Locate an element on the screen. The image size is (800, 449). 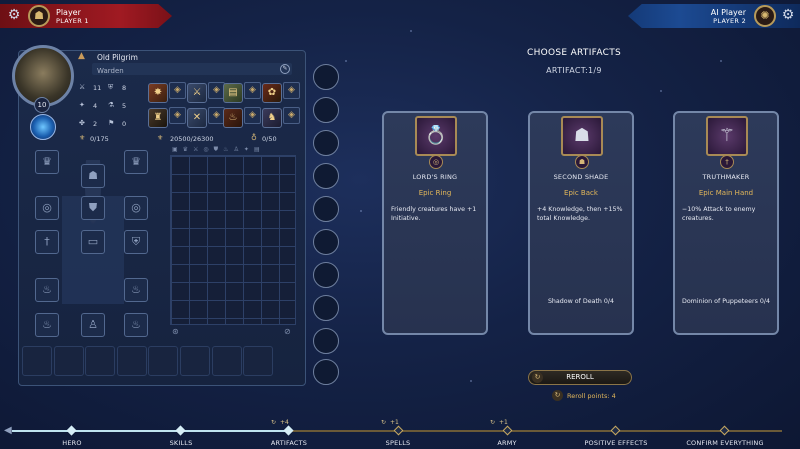
skill-slot: ♞ is located at coordinates (272, 118).